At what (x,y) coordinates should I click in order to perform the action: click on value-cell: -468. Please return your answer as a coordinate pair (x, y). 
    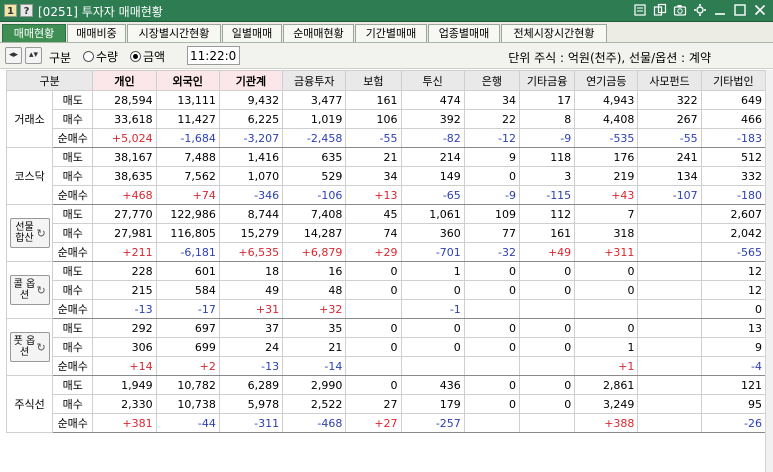
    Looking at the image, I should click on (314, 423).